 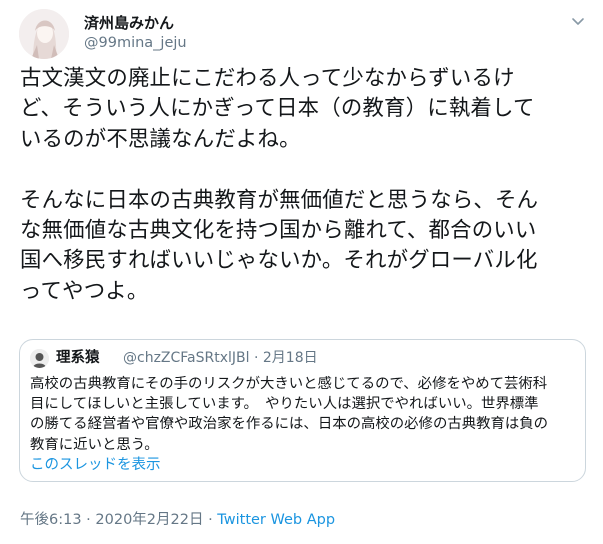 I want to click on author-avatar, so click(x=44, y=34).